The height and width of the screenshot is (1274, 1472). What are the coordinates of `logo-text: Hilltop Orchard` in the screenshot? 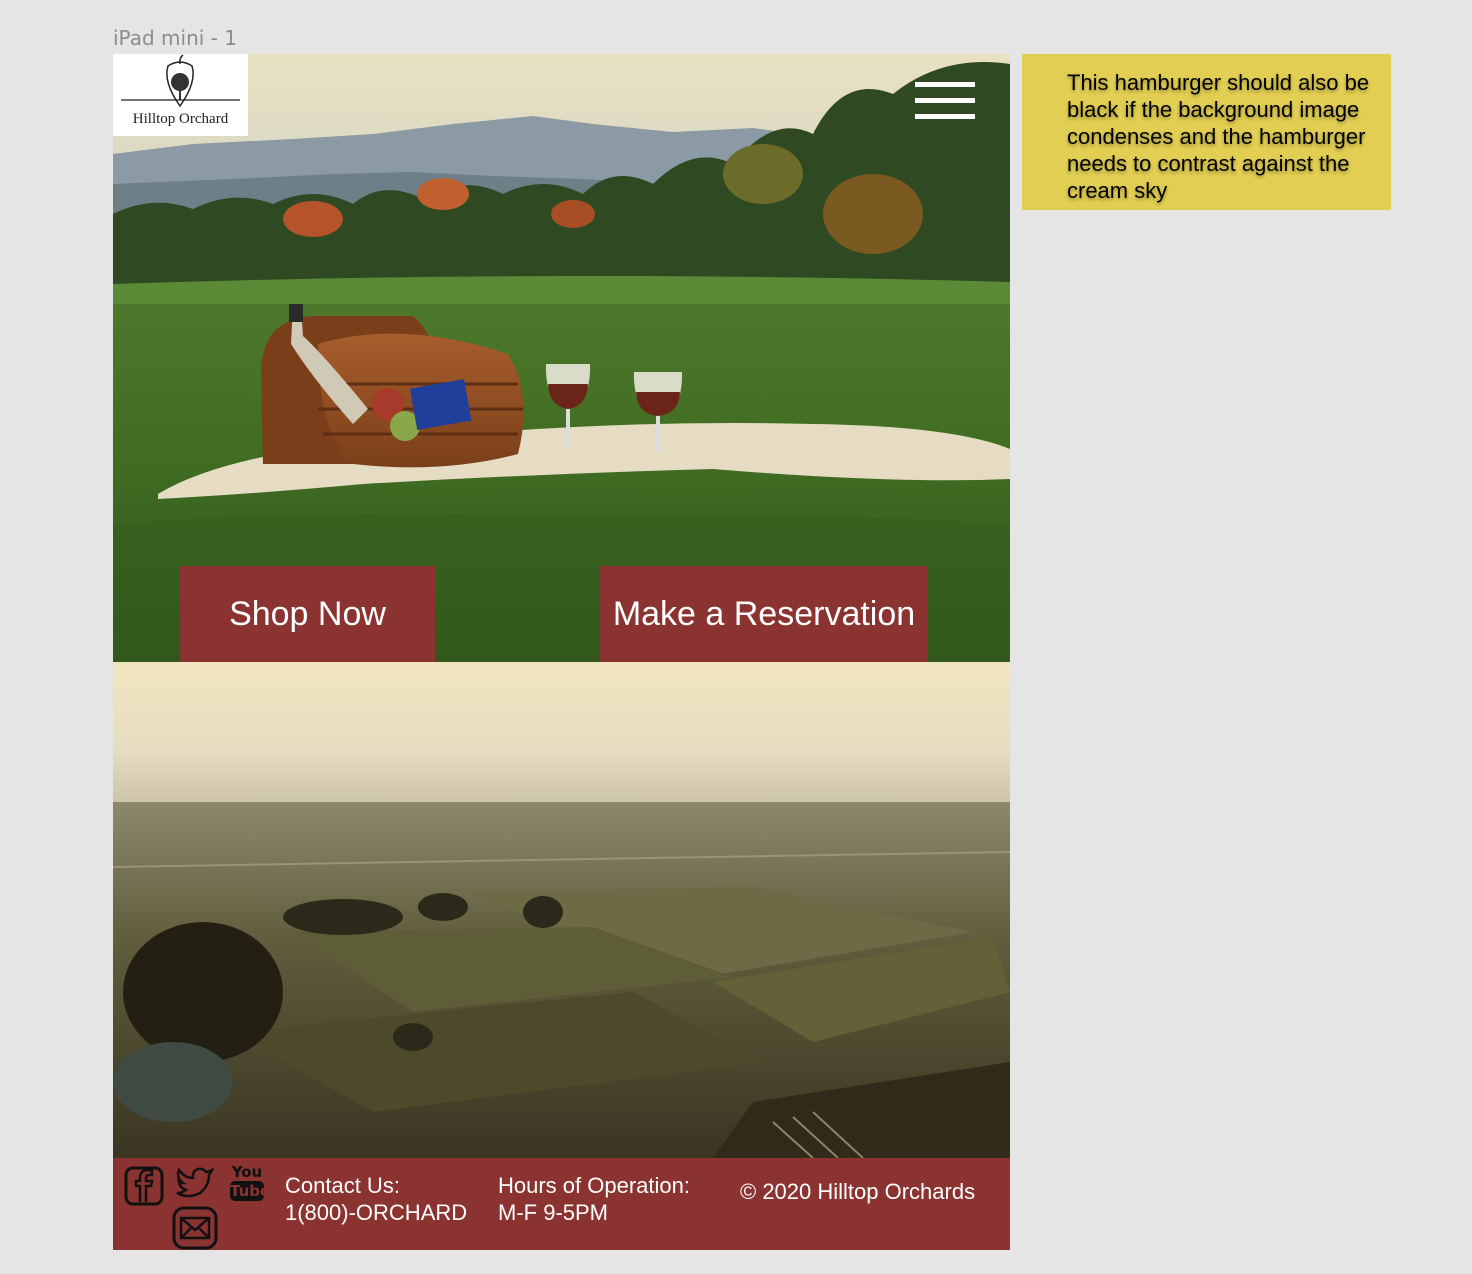 It's located at (180, 119).